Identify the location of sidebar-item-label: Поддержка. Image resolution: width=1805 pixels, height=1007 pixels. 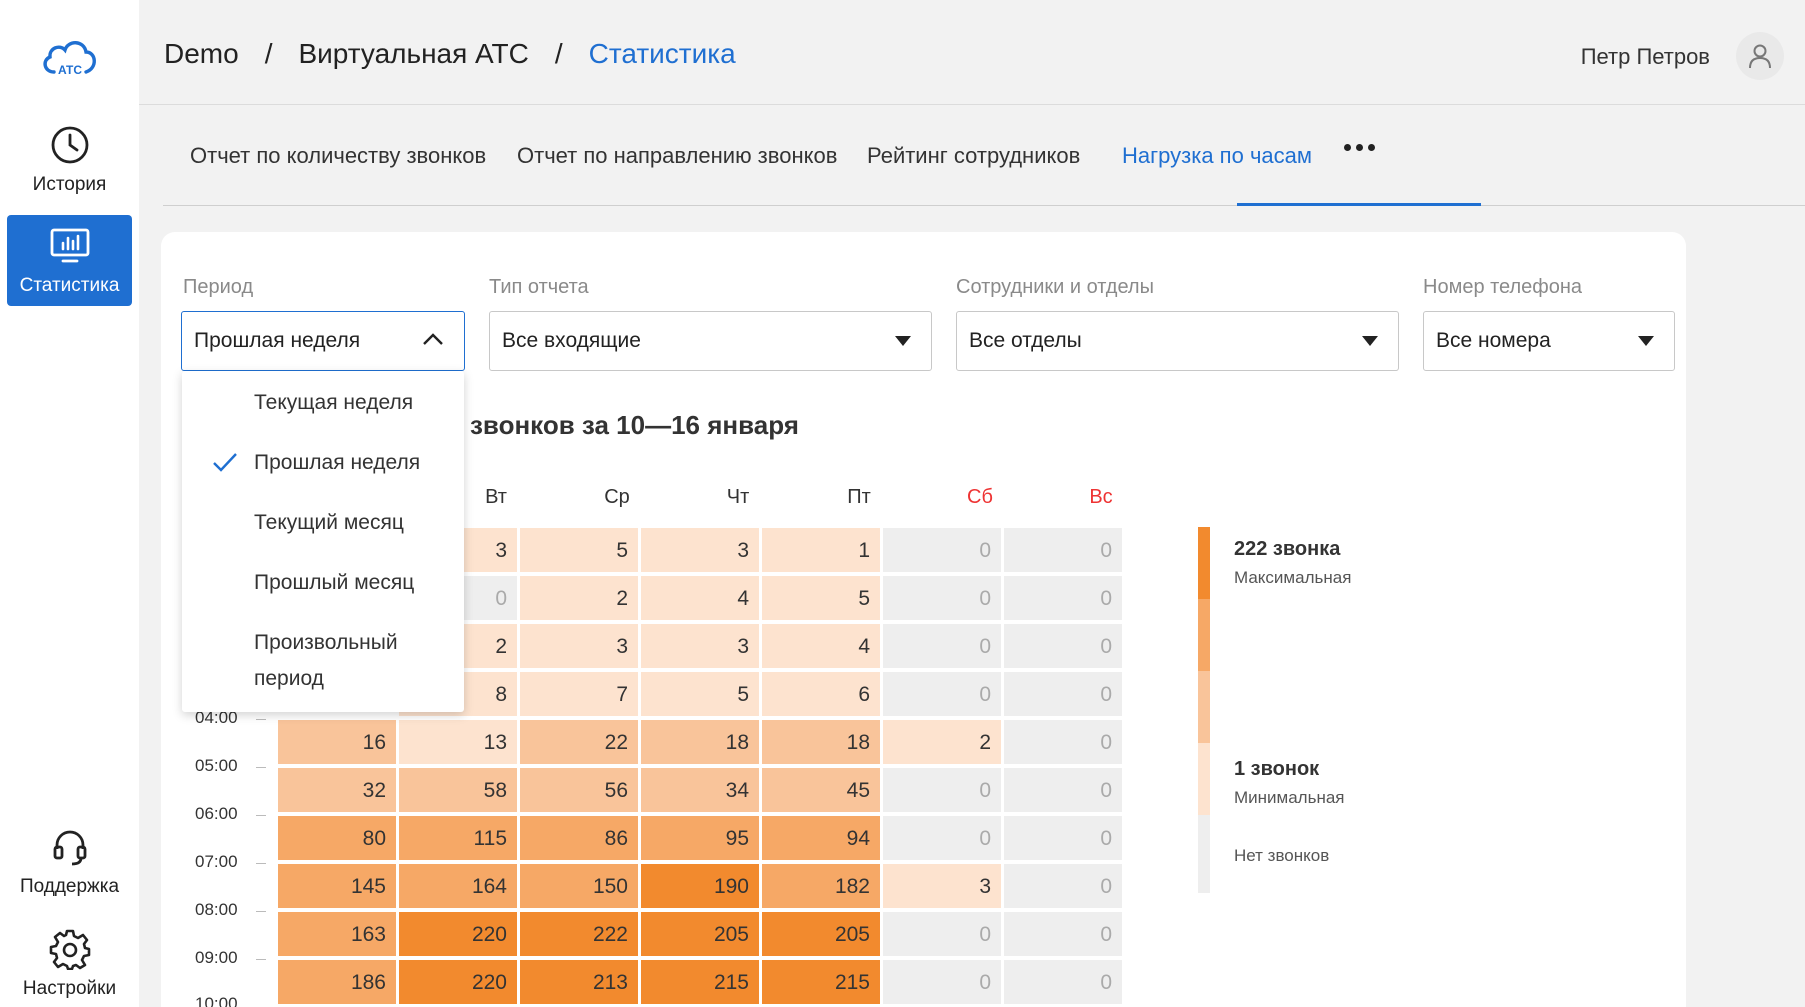
(69, 886).